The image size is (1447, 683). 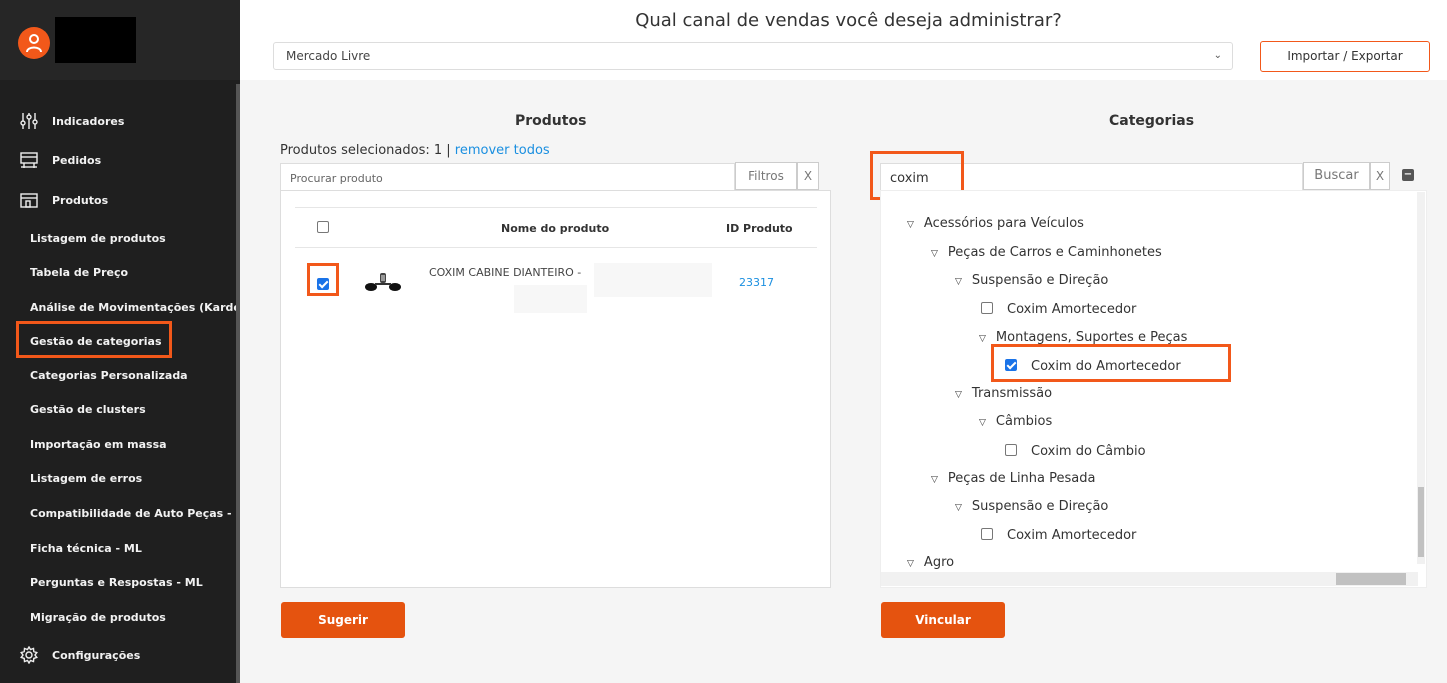 I want to click on selected-info: Produtos selecionados: 1 | remover todos, so click(x=415, y=150).